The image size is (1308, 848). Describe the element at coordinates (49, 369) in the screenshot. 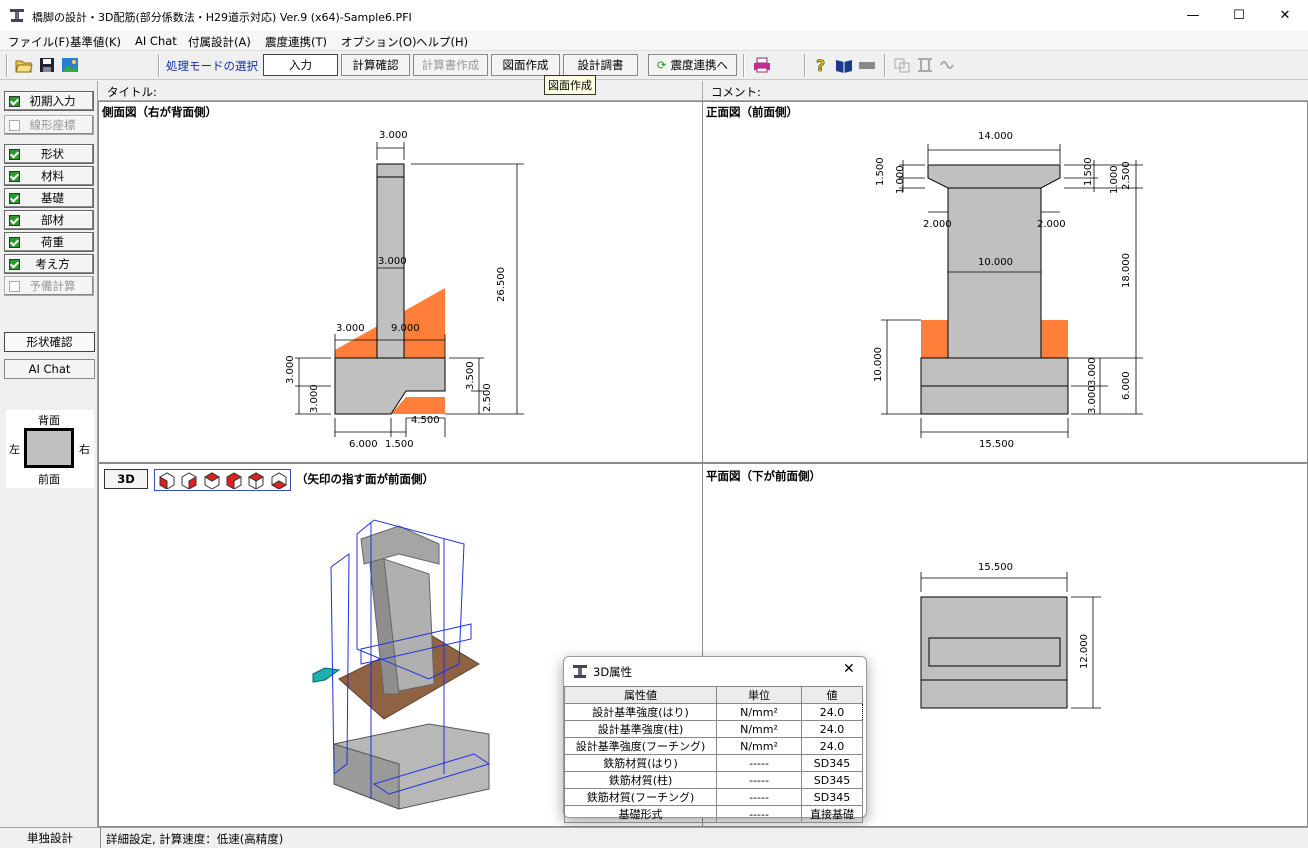

I see `ai-chat-button: AI Chat` at that location.